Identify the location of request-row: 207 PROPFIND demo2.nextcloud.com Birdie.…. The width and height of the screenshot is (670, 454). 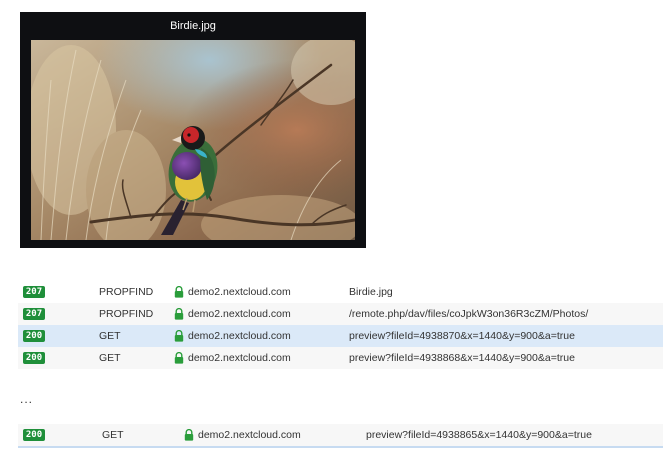
(340, 292).